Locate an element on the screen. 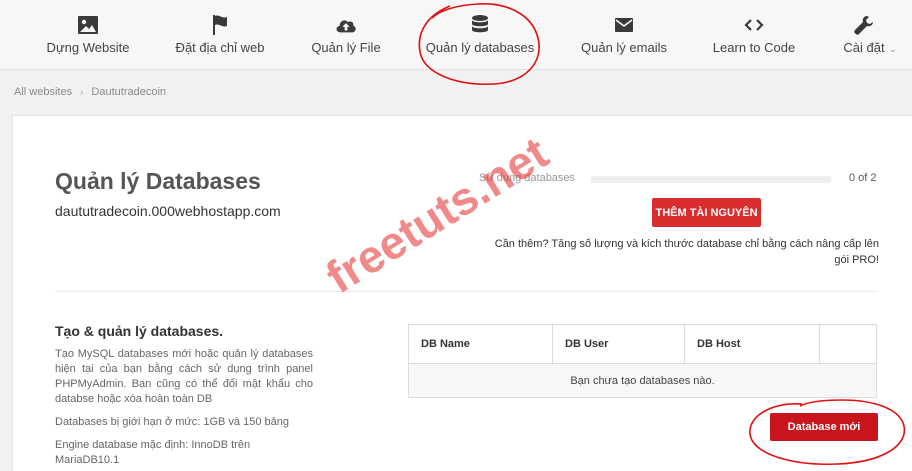  nav-label: Learn to Code is located at coordinates (754, 47).